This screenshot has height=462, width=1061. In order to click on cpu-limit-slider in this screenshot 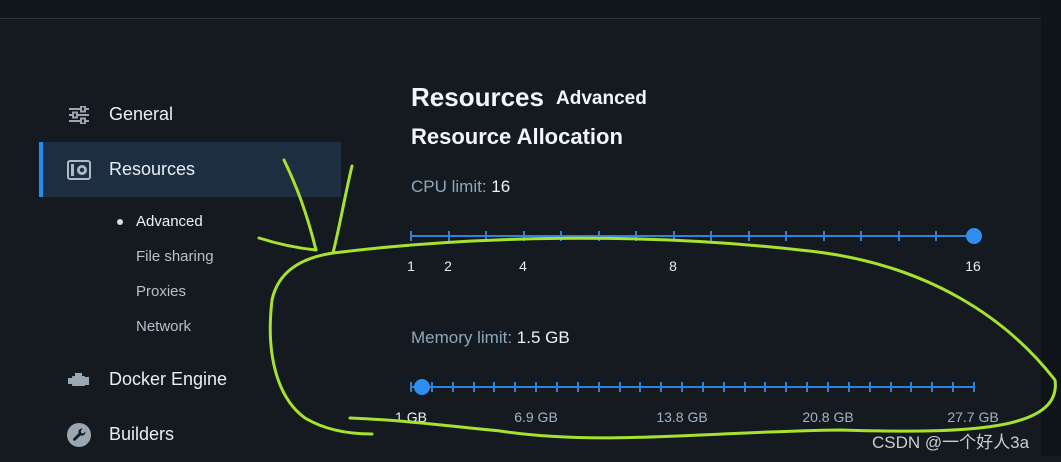, I will do `click(696, 236)`.